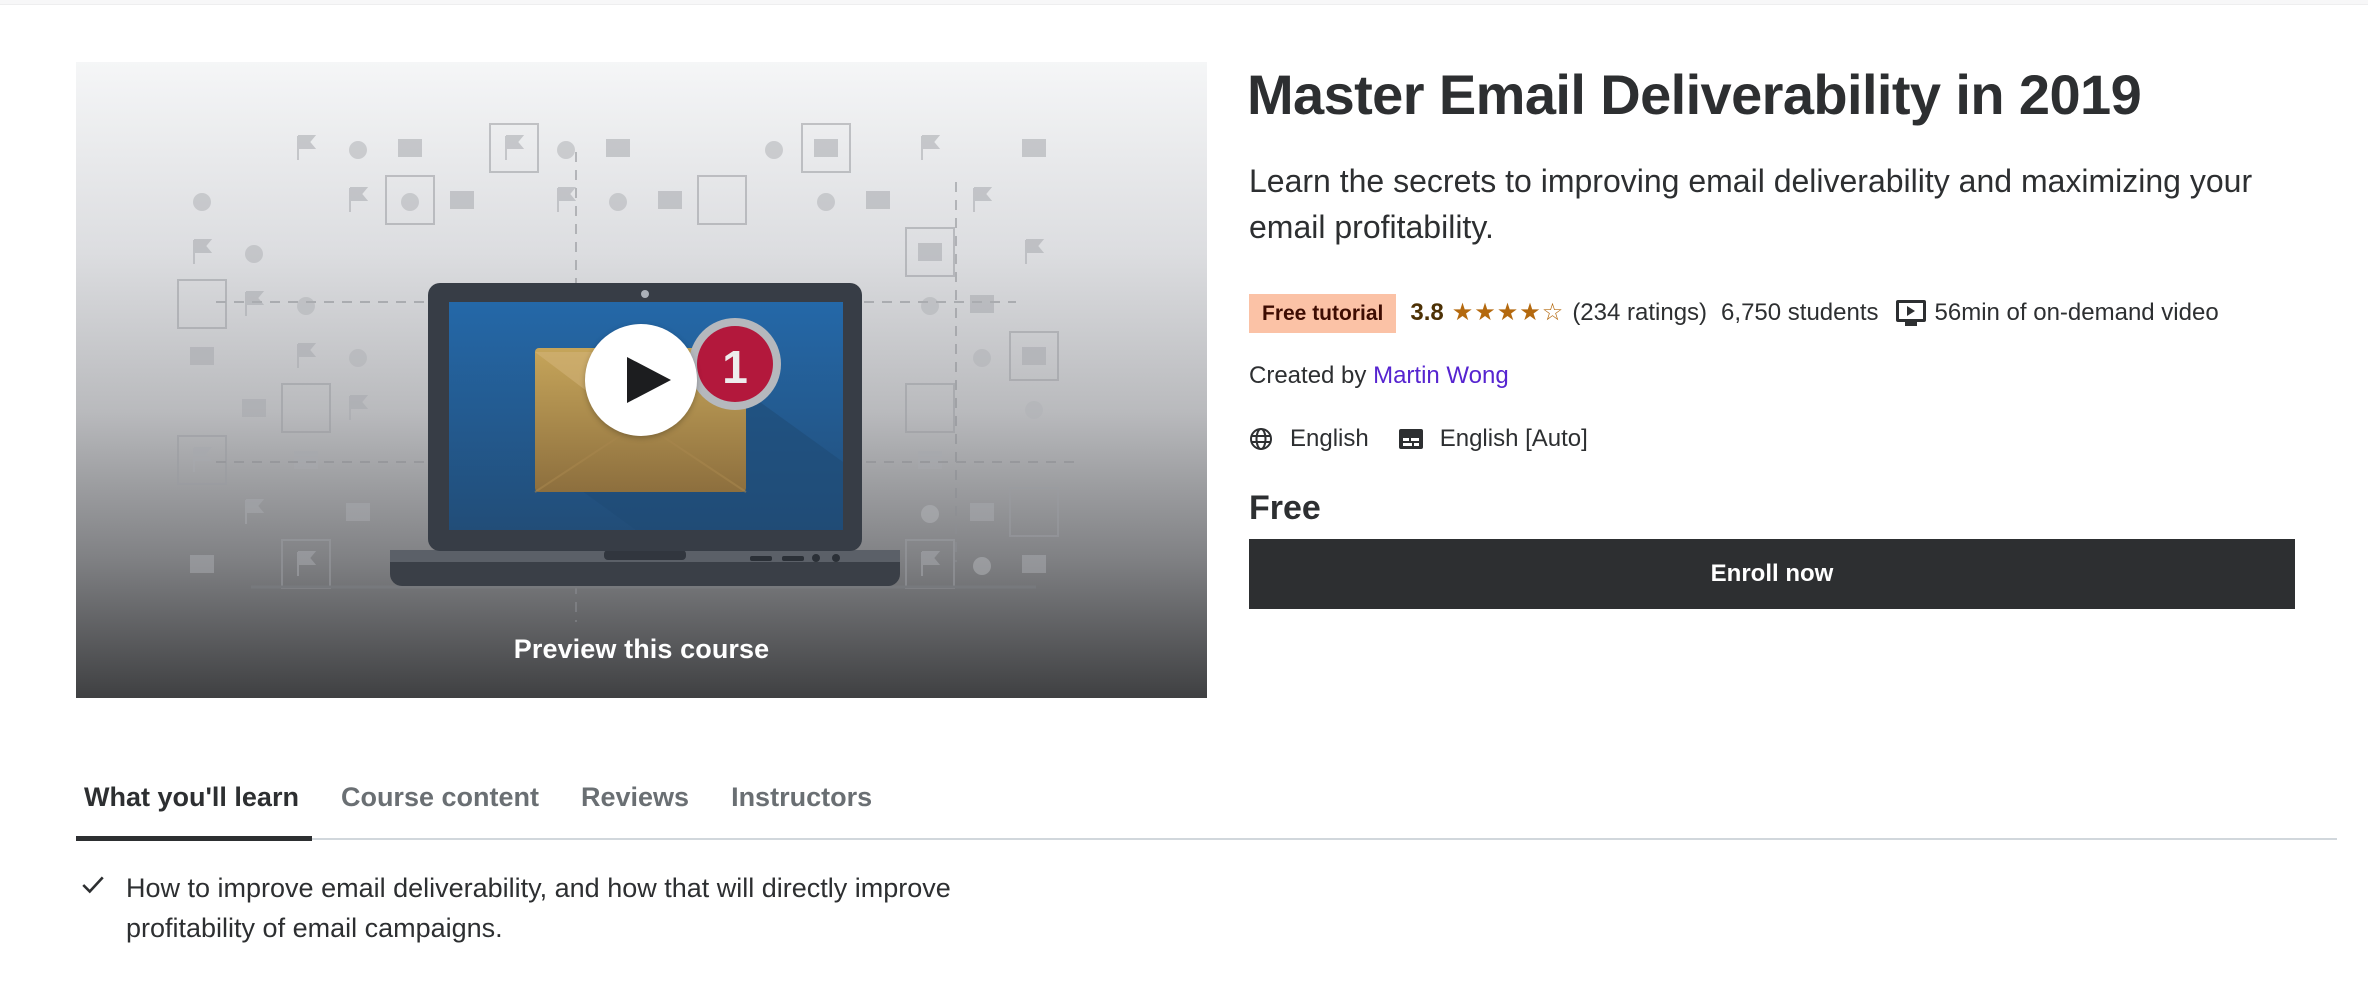  Describe the element at coordinates (801, 805) in the screenshot. I see `tab-instructors: Instructors` at that location.